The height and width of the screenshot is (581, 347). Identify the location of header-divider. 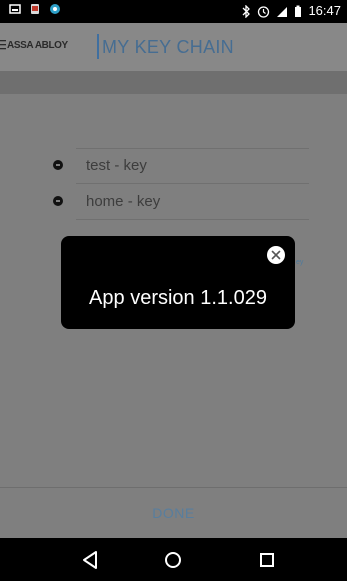
(98, 46).